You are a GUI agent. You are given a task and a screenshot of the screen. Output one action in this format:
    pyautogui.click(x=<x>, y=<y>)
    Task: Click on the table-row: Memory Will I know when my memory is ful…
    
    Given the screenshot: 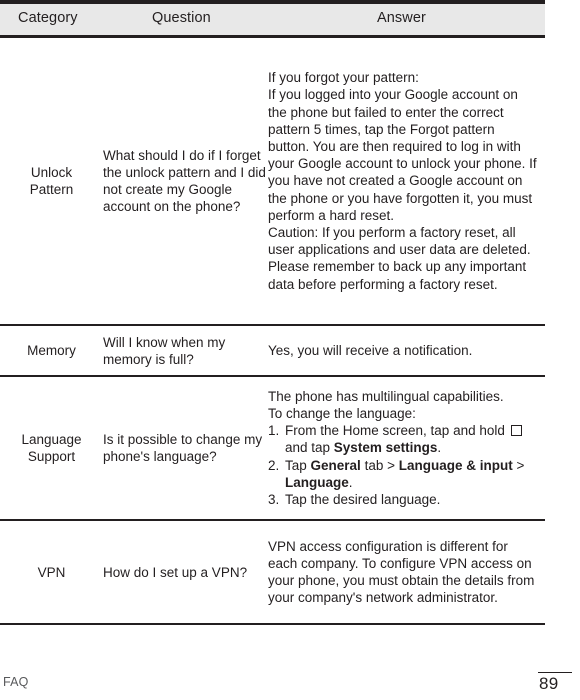 What is the action you would take?
    pyautogui.click(x=272, y=351)
    